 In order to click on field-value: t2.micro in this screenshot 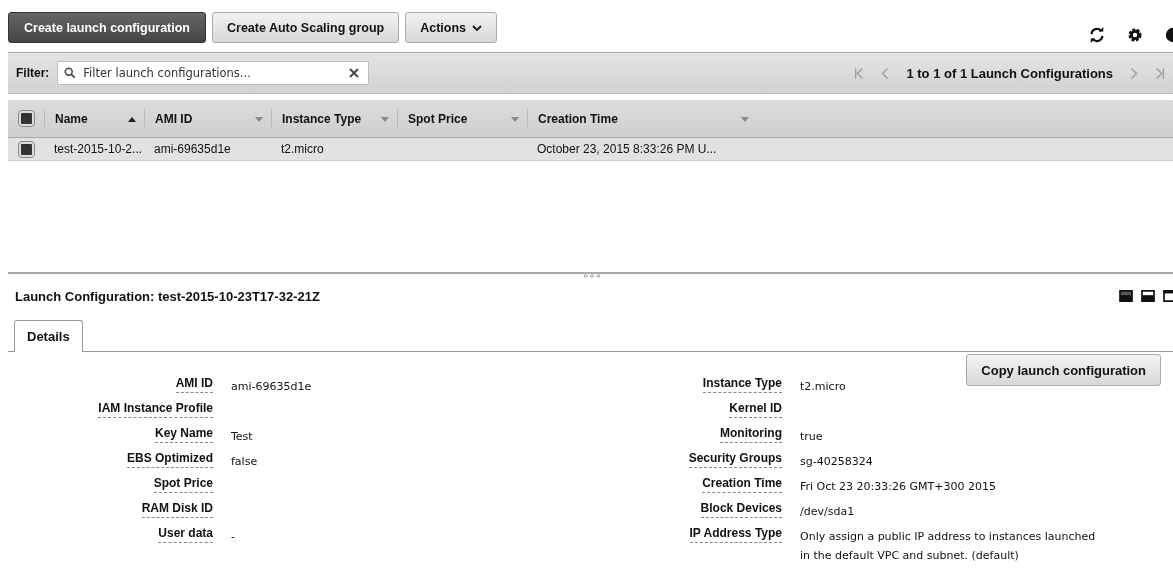, I will do `click(823, 386)`.